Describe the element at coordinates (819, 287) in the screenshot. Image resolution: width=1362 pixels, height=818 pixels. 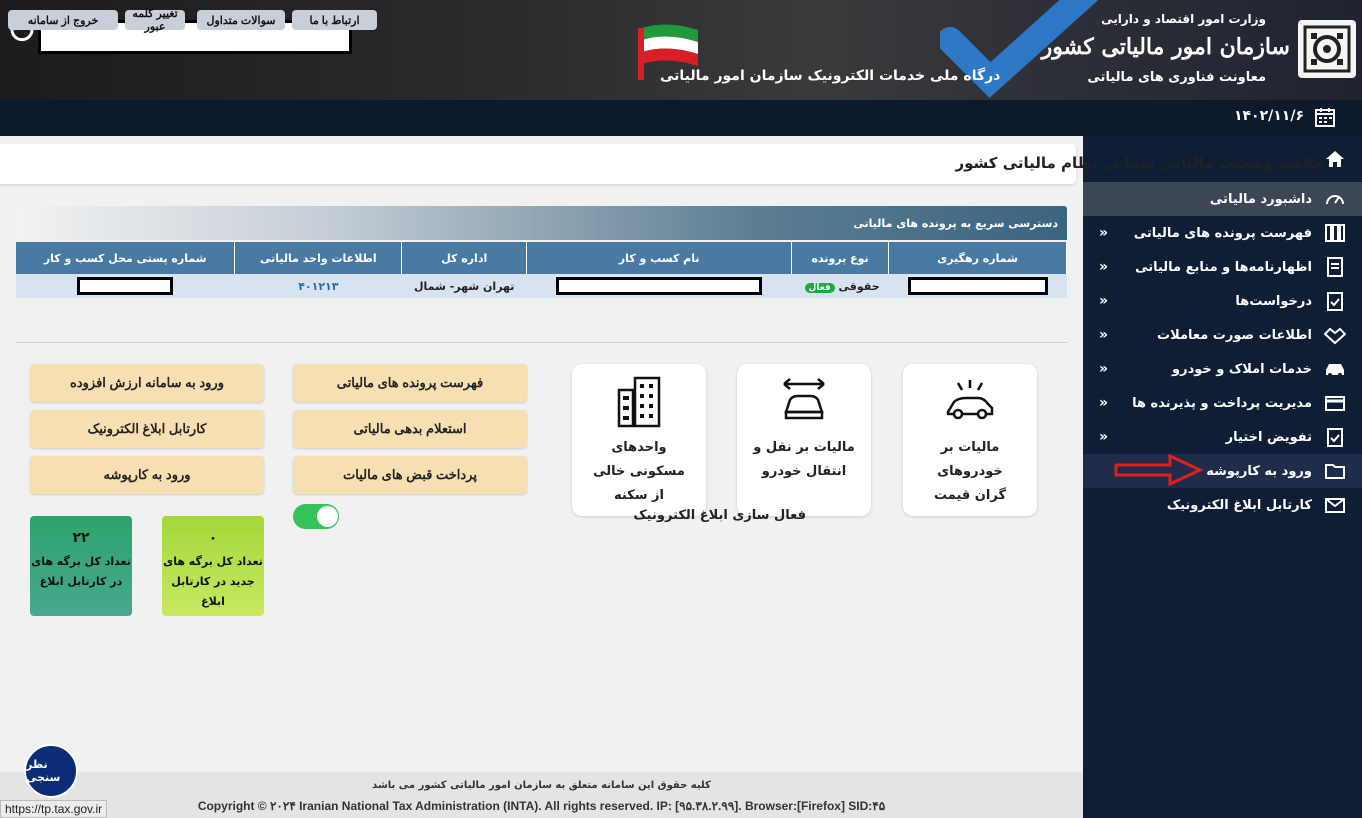
I see `status-badge: فعال` at that location.